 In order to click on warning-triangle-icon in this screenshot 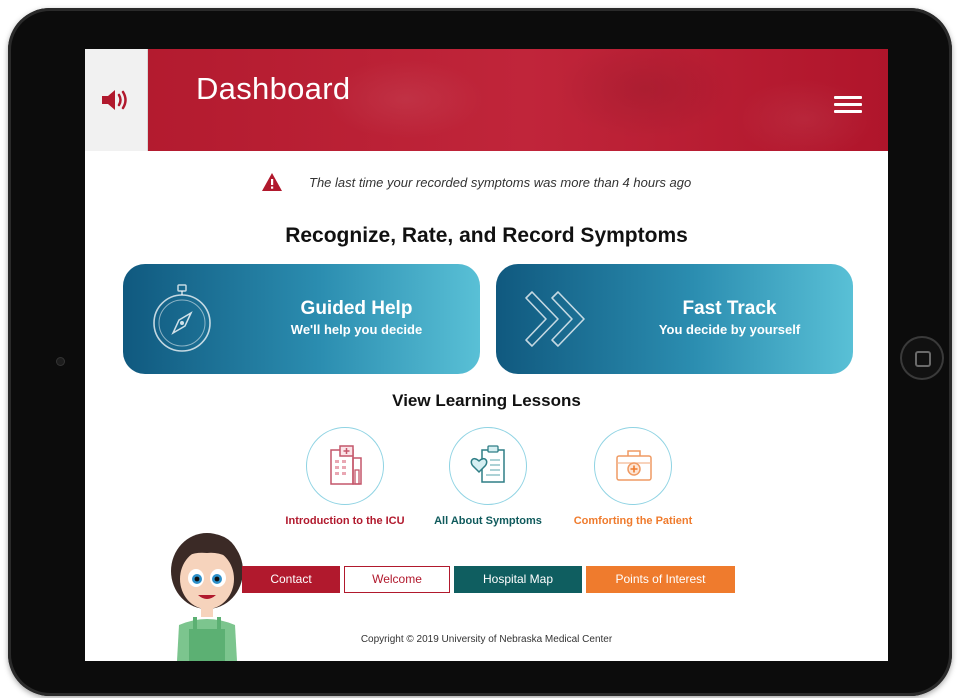, I will do `click(272, 182)`.